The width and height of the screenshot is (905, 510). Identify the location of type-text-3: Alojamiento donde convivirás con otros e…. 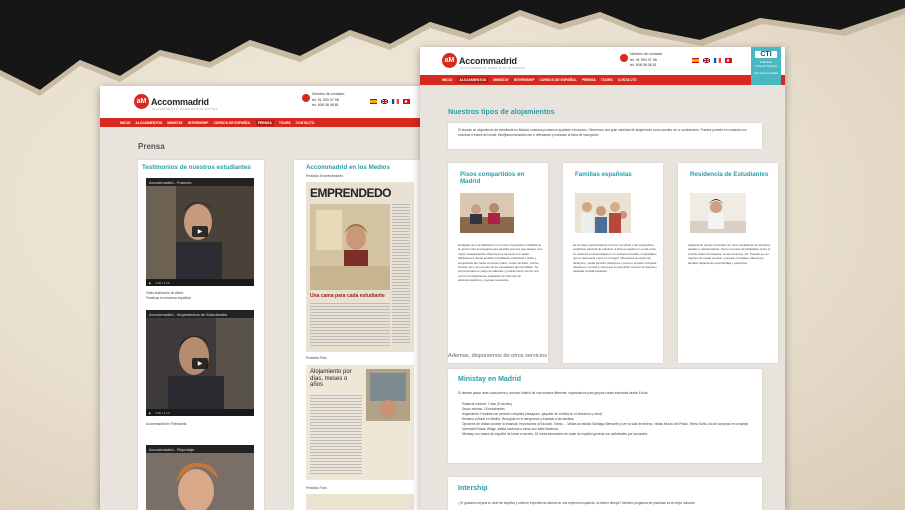
(729, 254).